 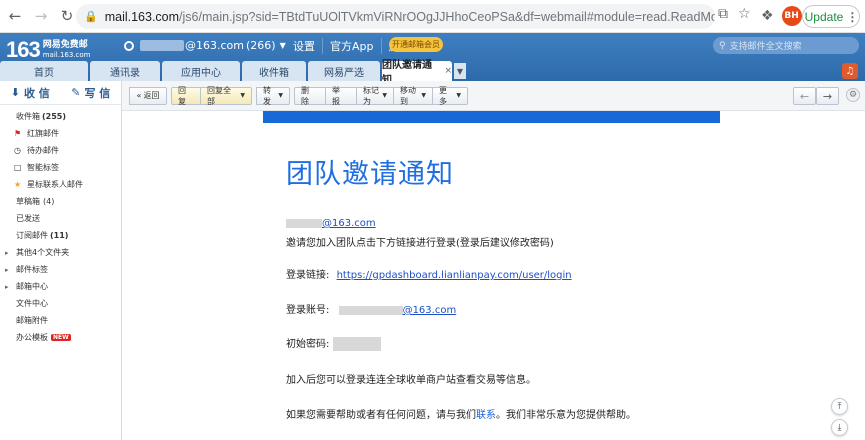 I want to click on account-line: 登录账号: @163.com, so click(x=371, y=308).